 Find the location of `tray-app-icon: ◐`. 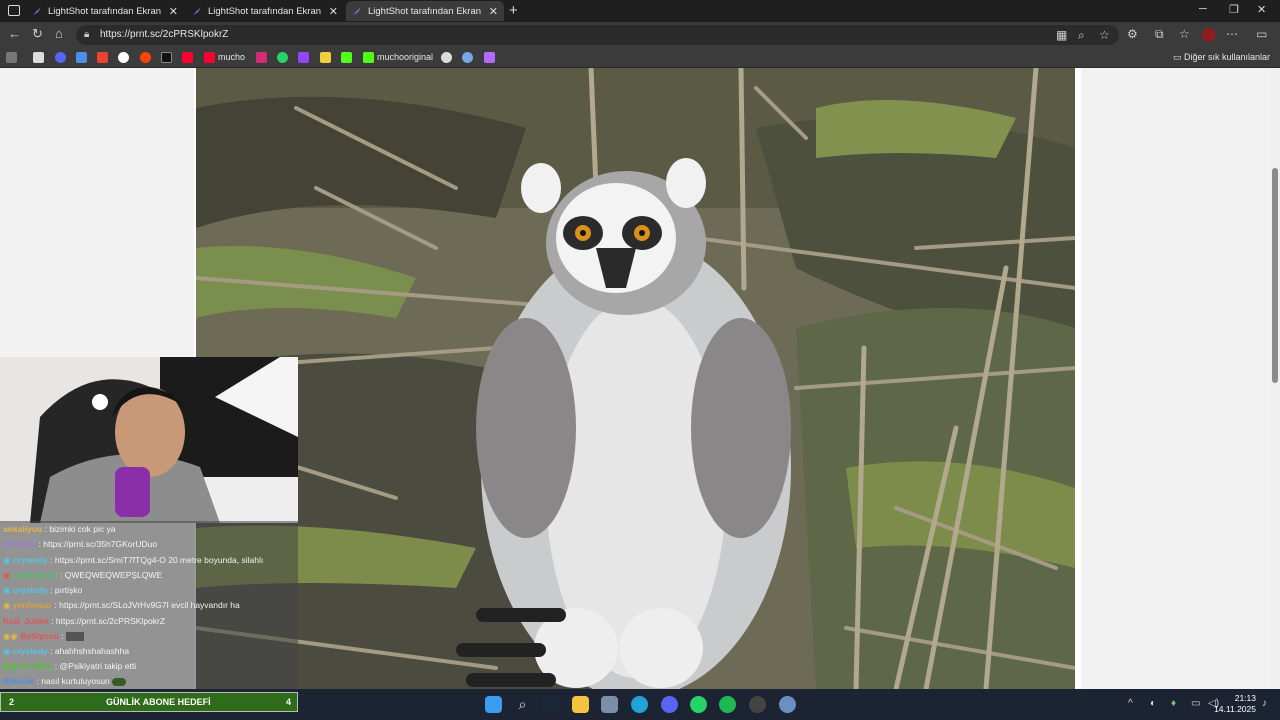

tray-app-icon: ◐ is located at coordinates (1153, 703).